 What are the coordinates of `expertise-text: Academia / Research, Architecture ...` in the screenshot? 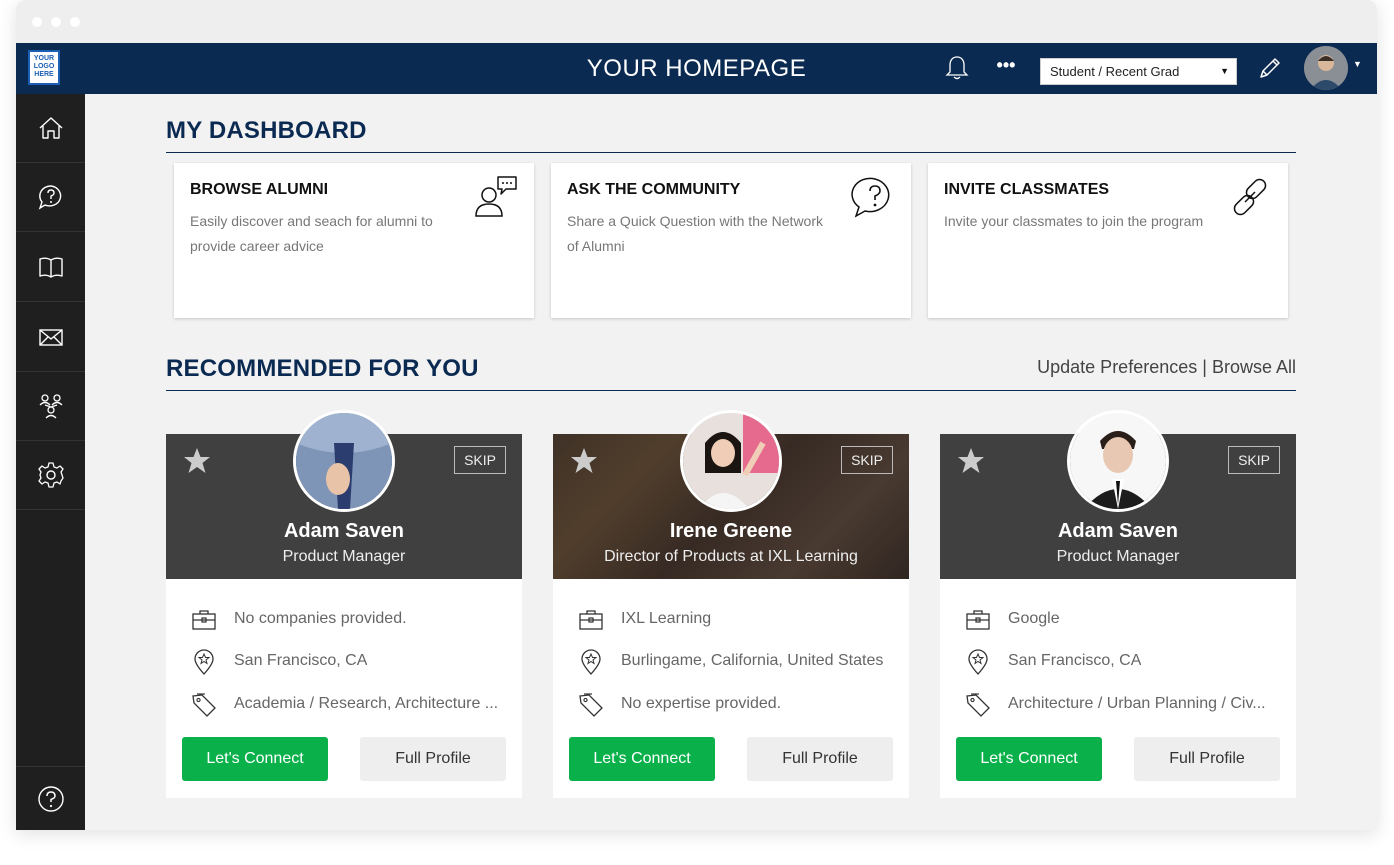 It's located at (366, 703).